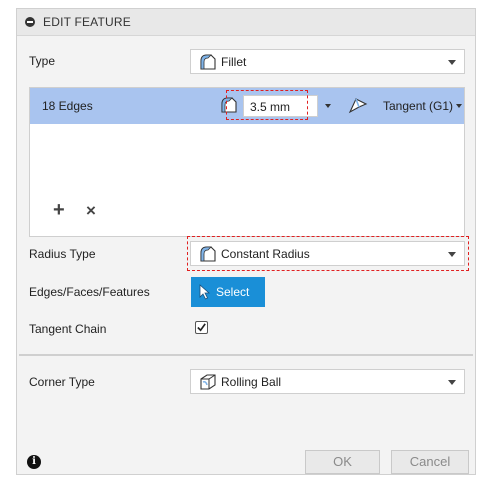 Image resolution: width=488 pixels, height=478 pixels. I want to click on type-label: Type, so click(42, 61).